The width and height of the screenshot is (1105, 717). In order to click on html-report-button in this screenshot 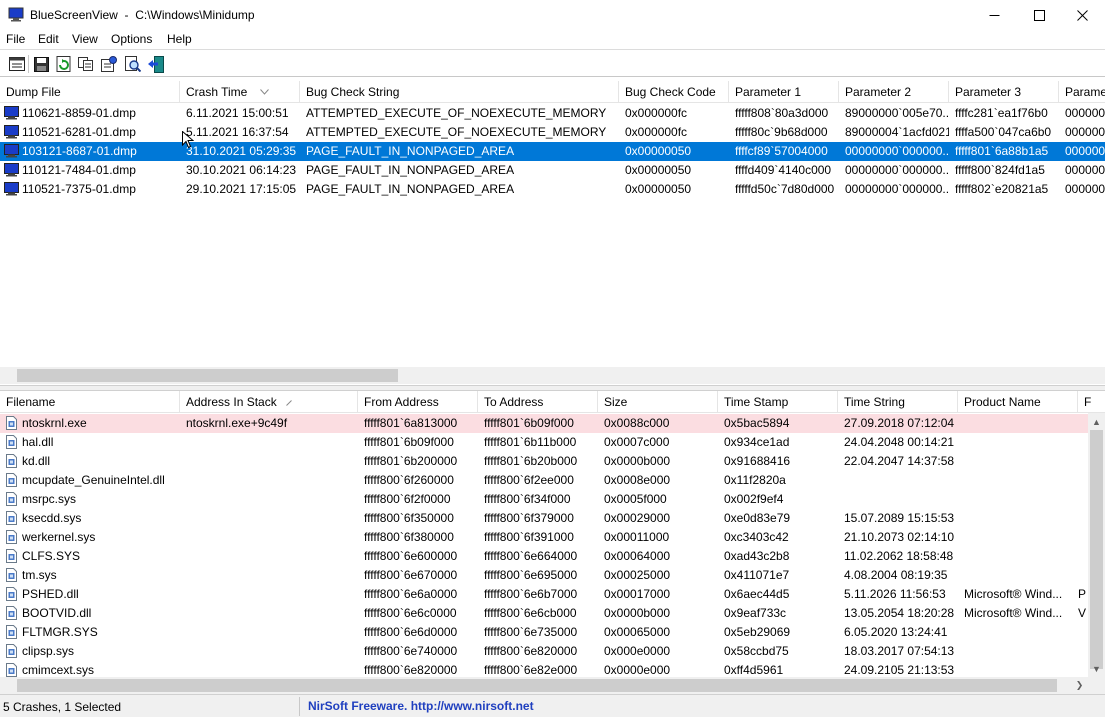, I will do `click(109, 64)`.